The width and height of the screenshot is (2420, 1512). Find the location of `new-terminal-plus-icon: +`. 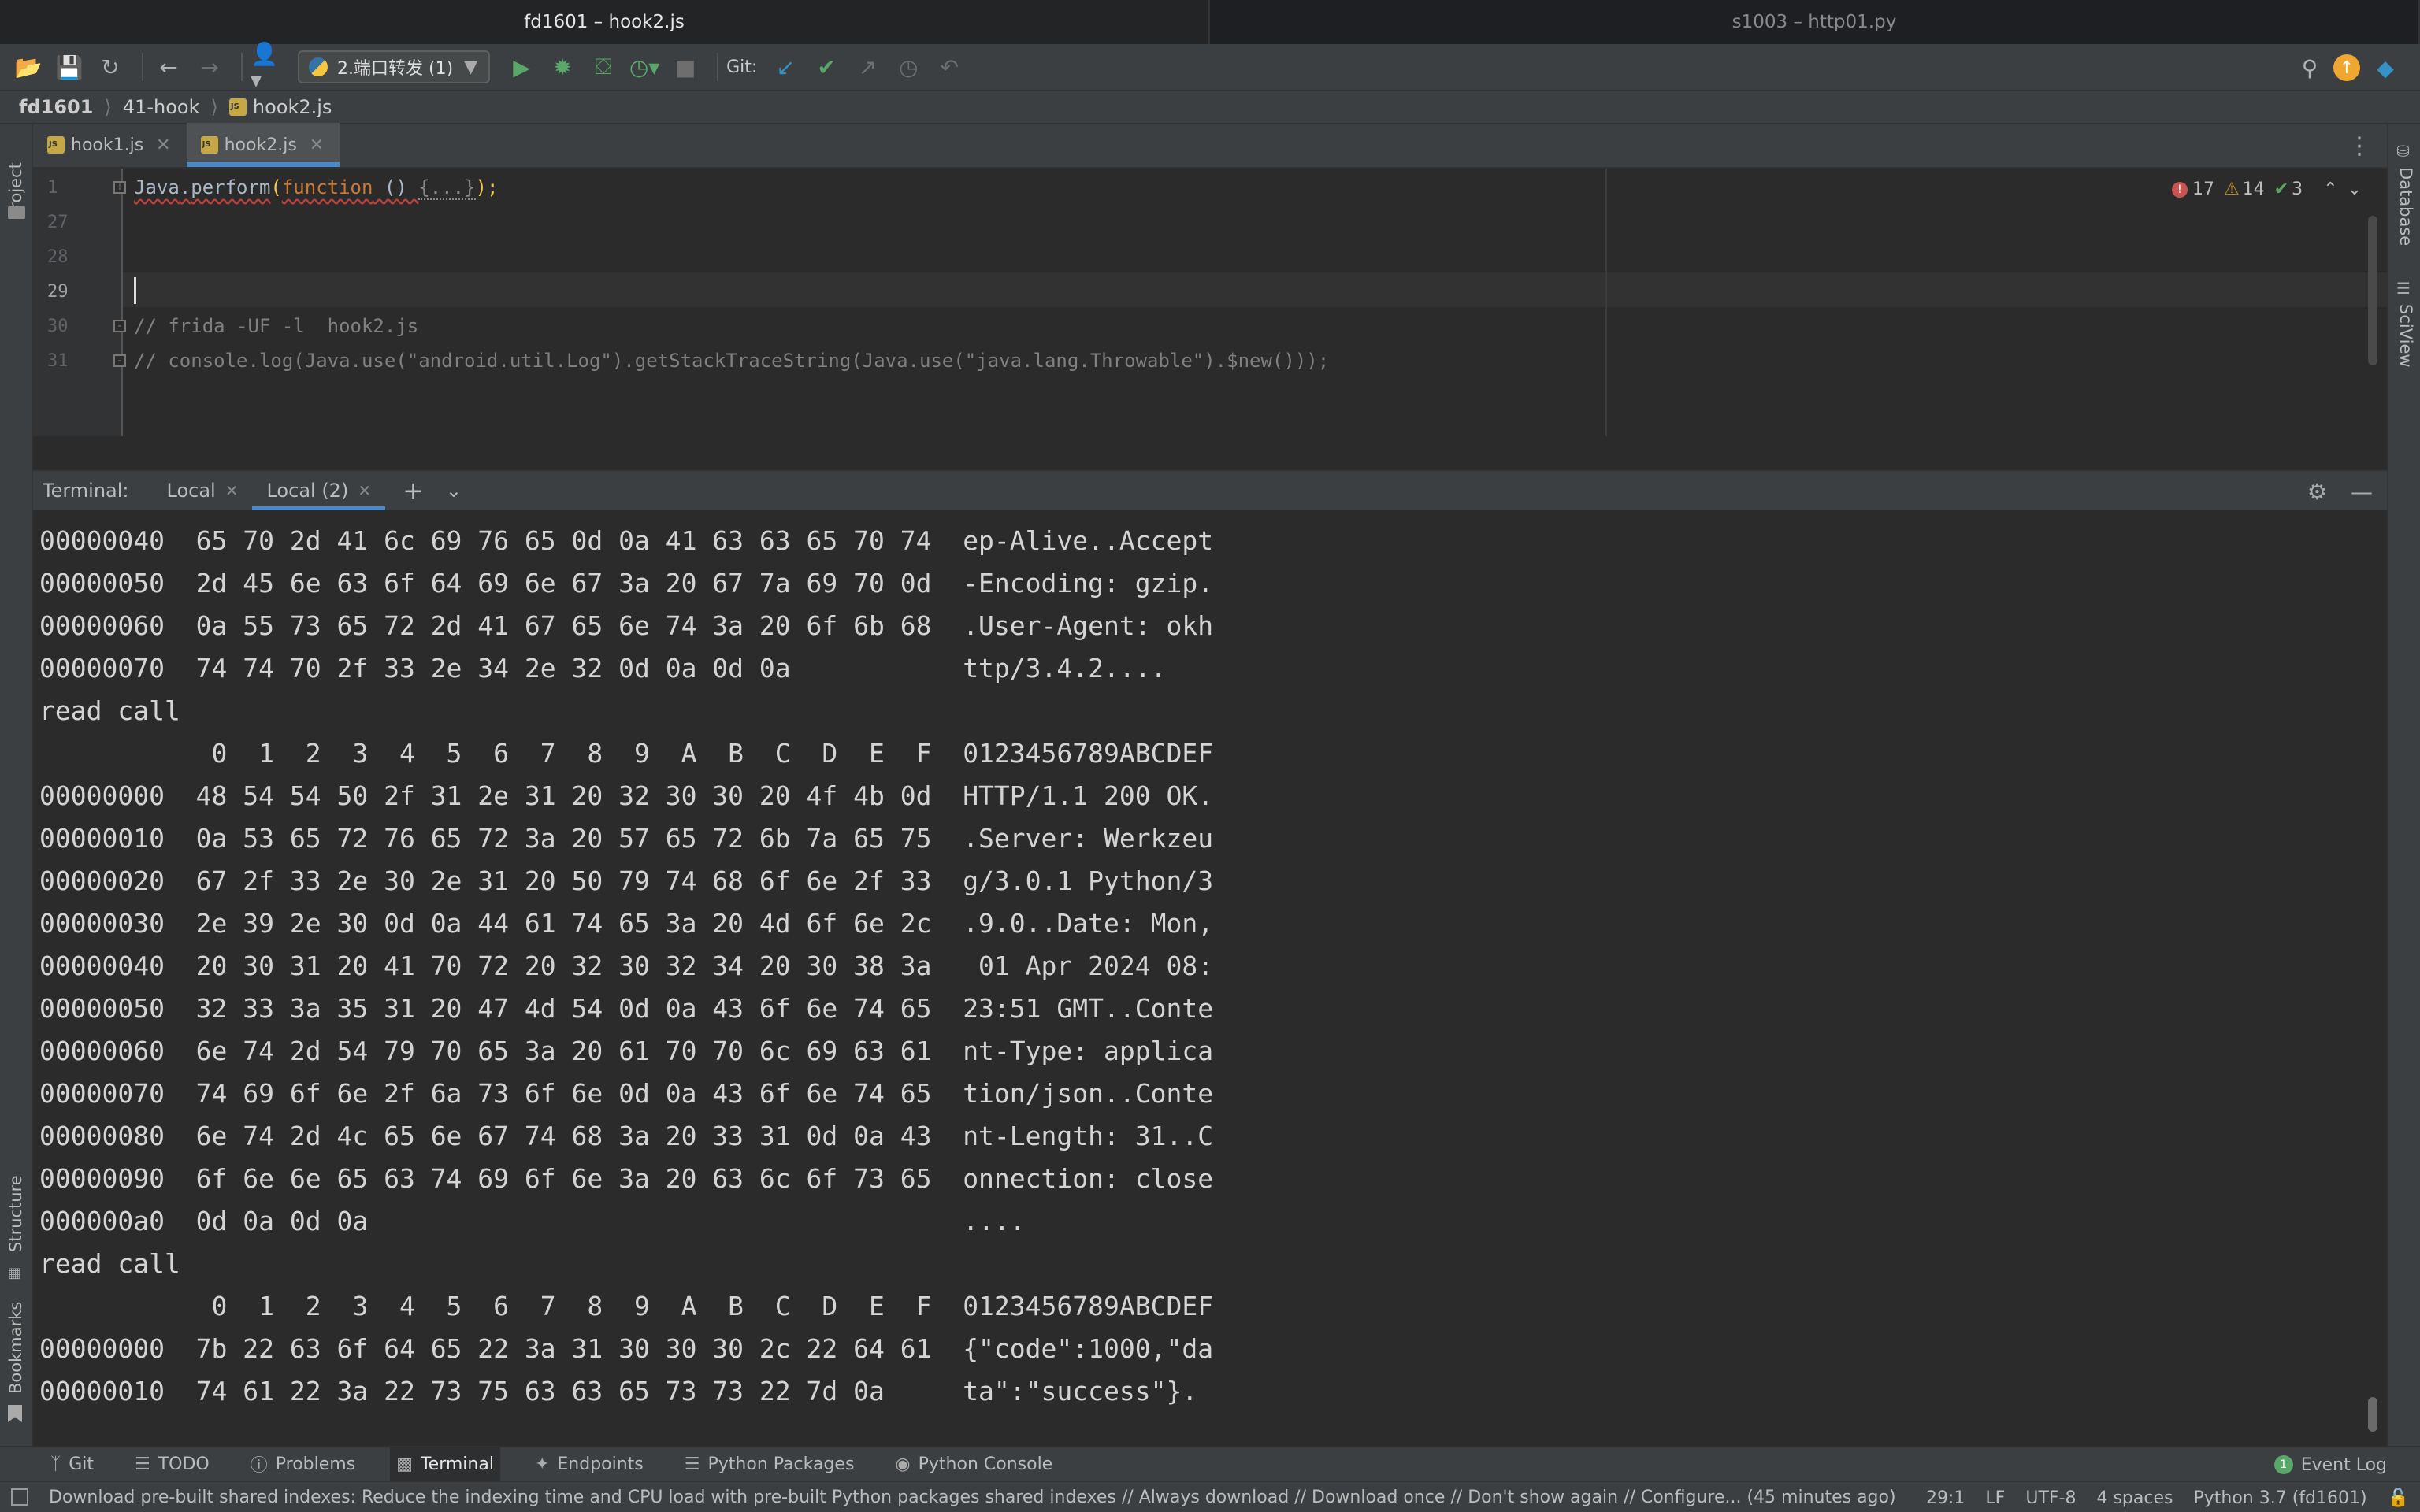

new-terminal-plus-icon: + is located at coordinates (414, 491).